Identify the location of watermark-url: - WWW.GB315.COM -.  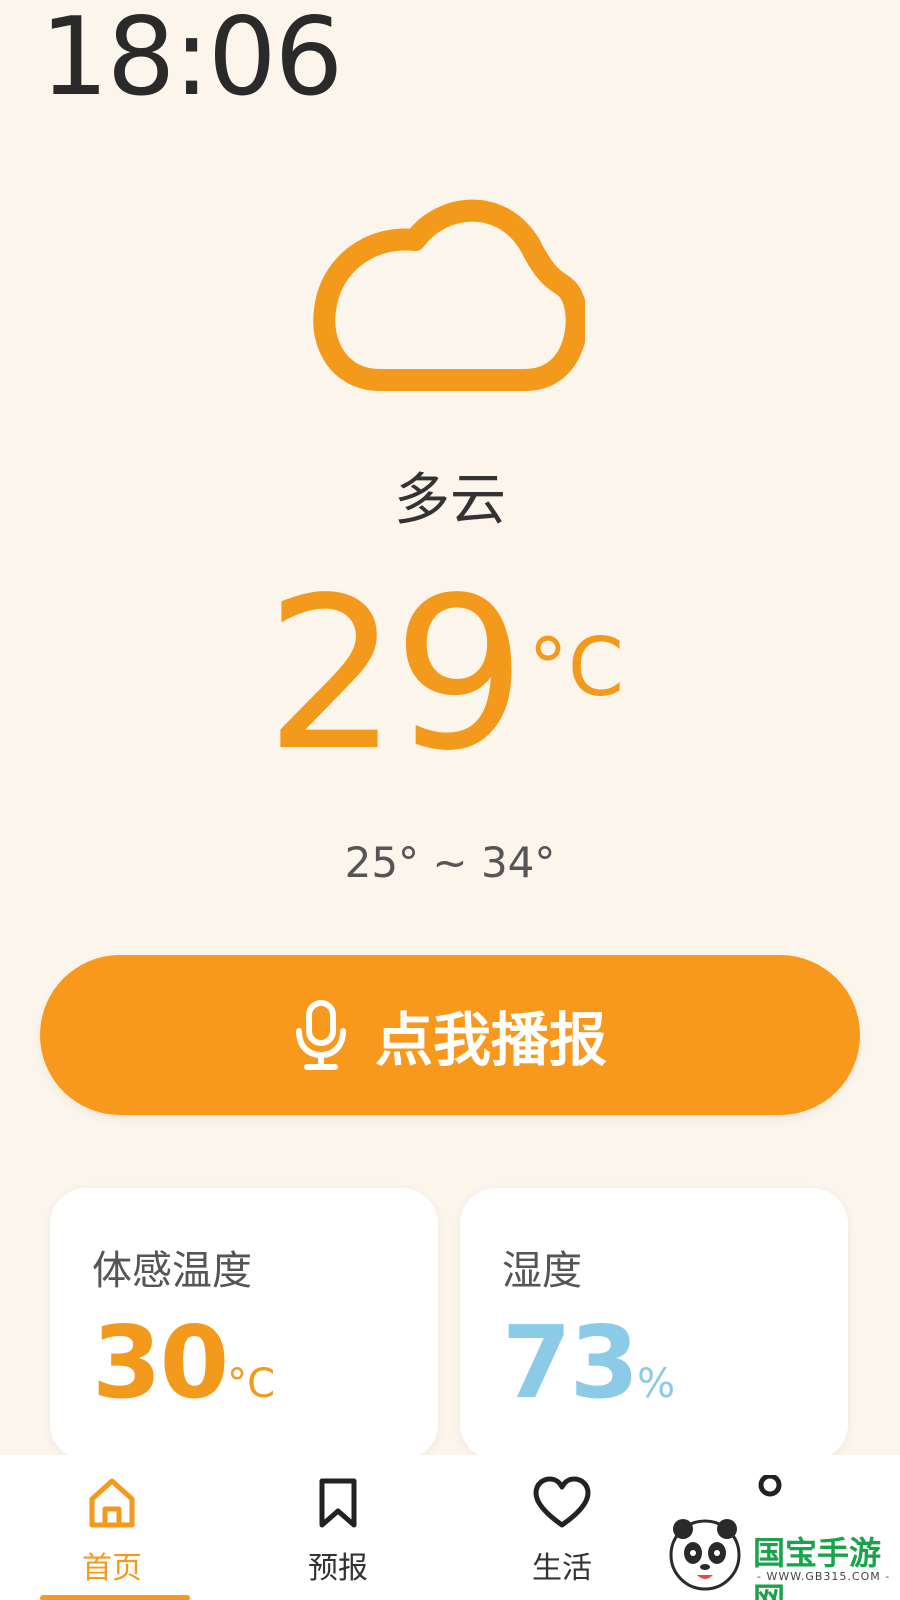
(824, 1576).